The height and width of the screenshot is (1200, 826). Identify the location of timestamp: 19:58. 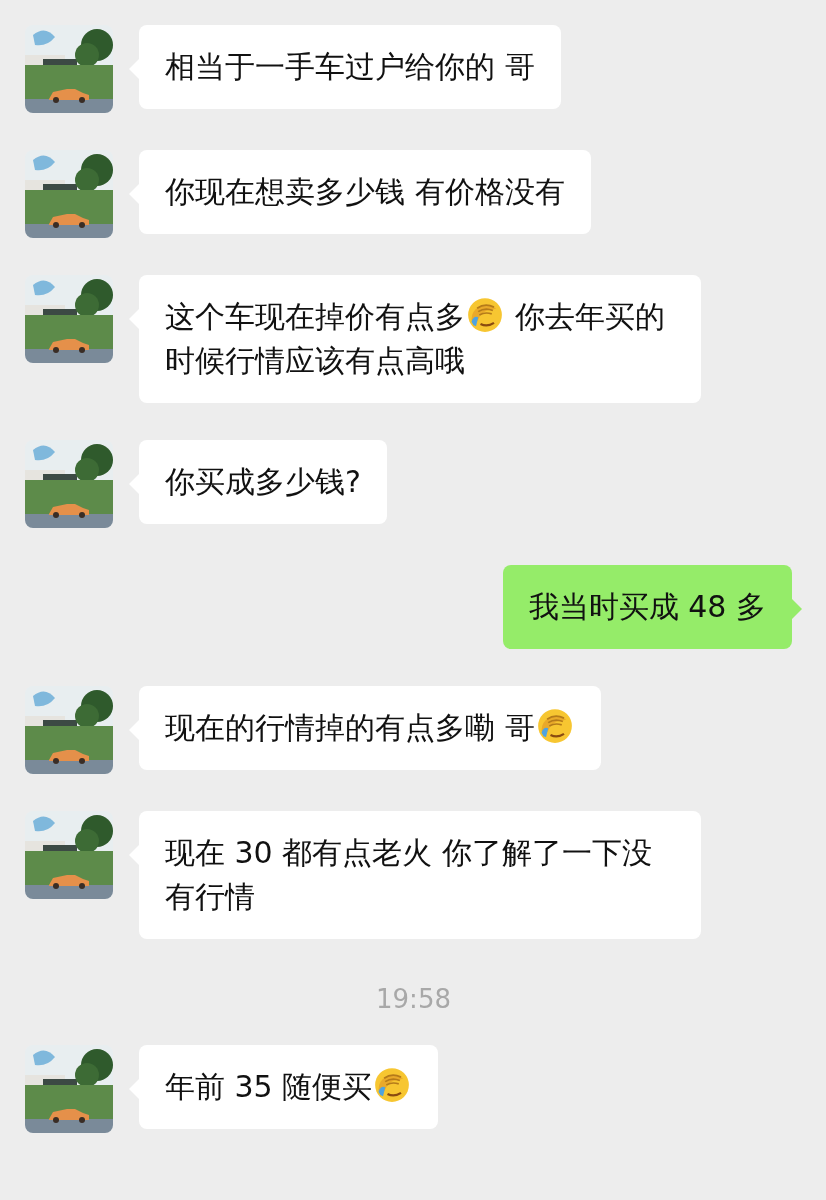
(413, 999).